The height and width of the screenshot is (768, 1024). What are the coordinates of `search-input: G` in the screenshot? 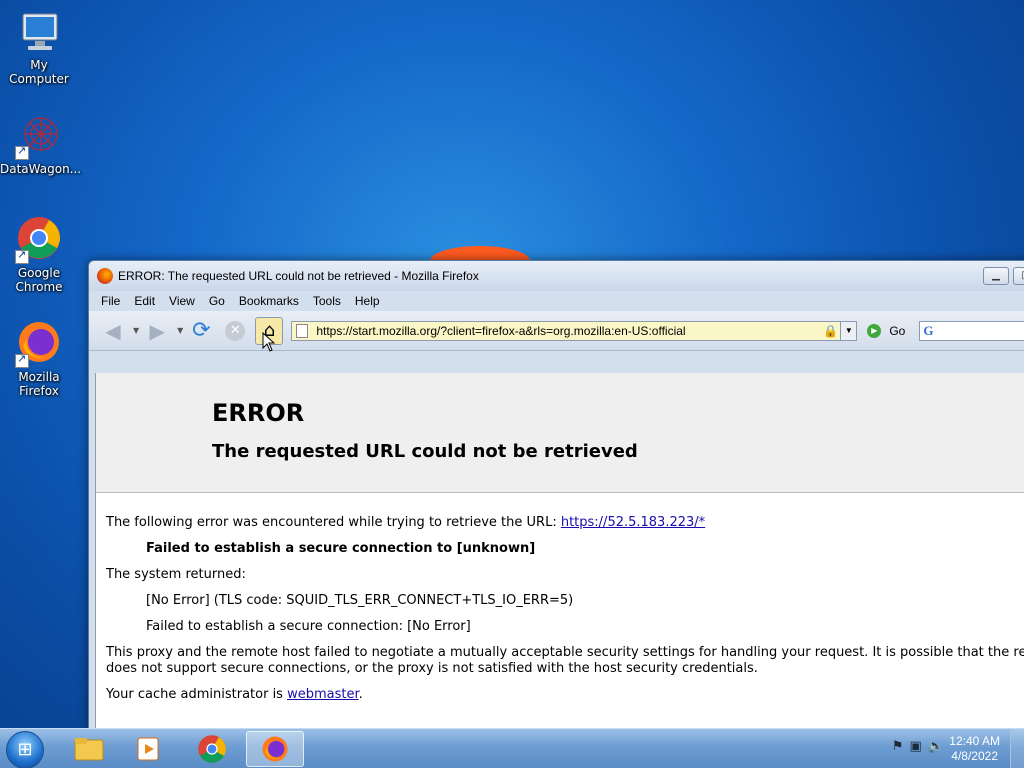 It's located at (971, 330).